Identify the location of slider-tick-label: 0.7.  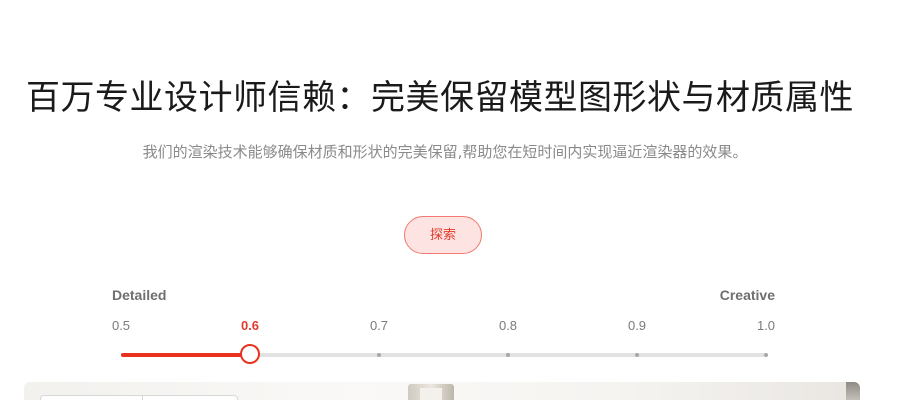
(379, 325).